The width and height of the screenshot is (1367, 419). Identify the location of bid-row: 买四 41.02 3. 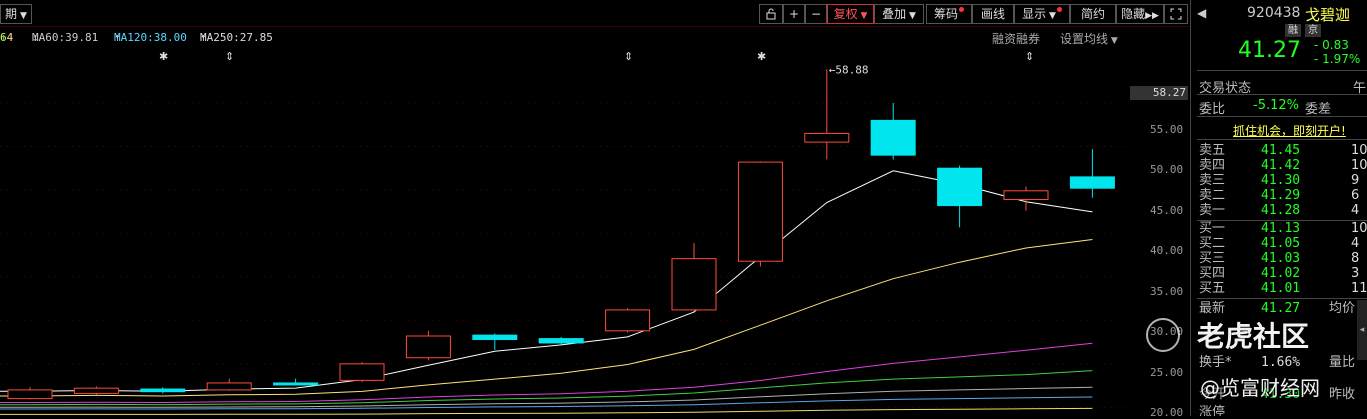
(1283, 274).